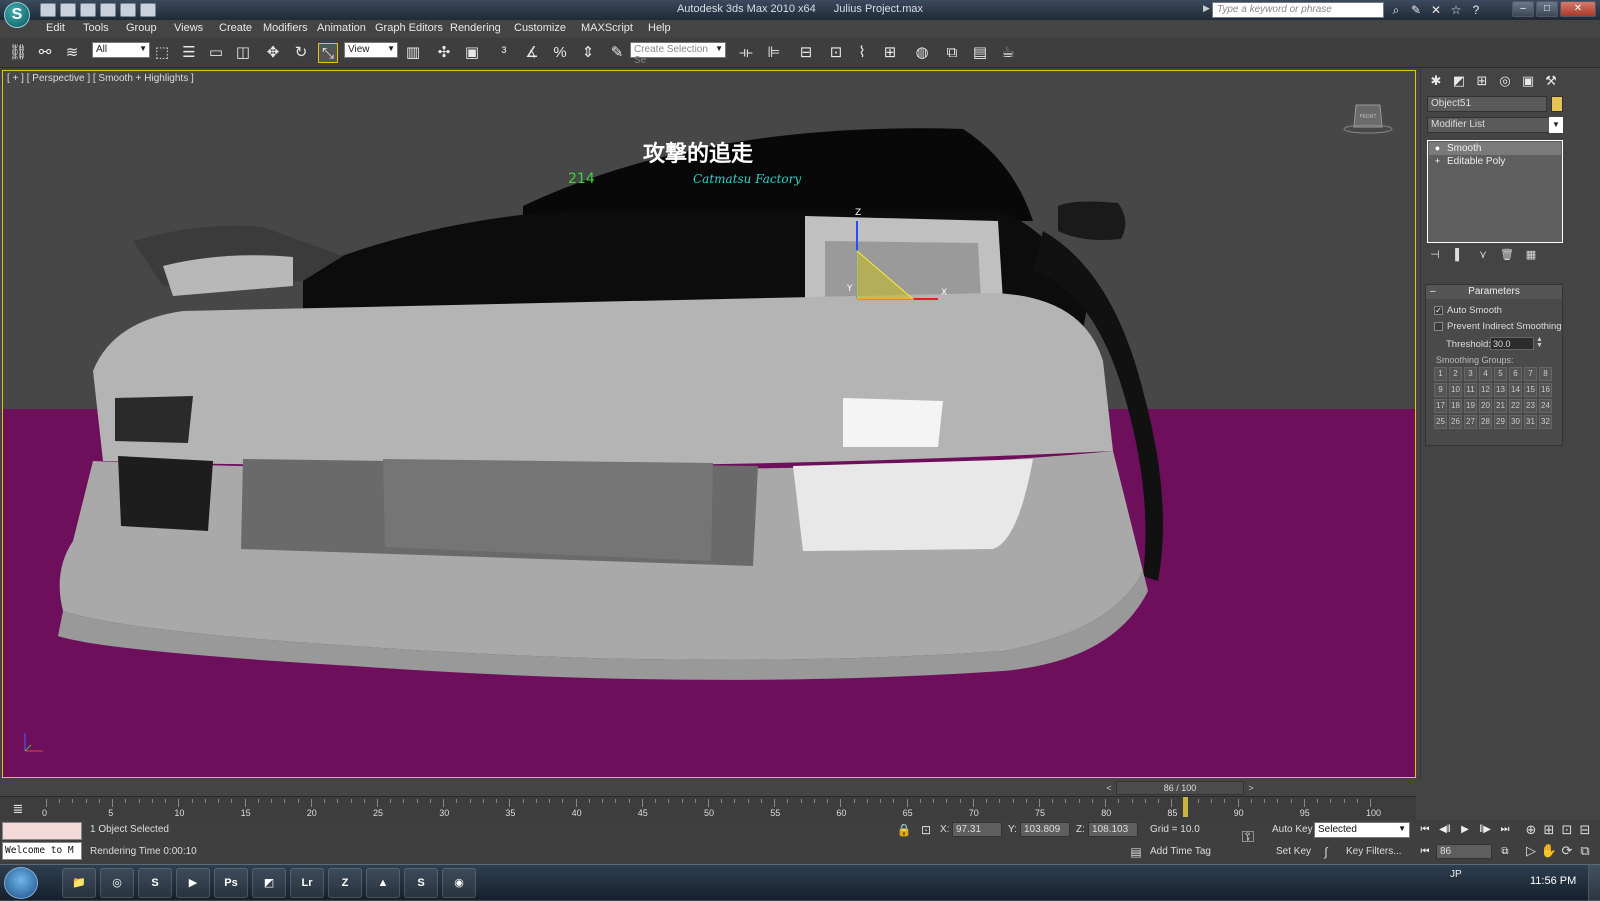 The width and height of the screenshot is (1600, 901). What do you see at coordinates (1437, 148) in the screenshot?
I see `lightbulb-icon: ●` at bounding box center [1437, 148].